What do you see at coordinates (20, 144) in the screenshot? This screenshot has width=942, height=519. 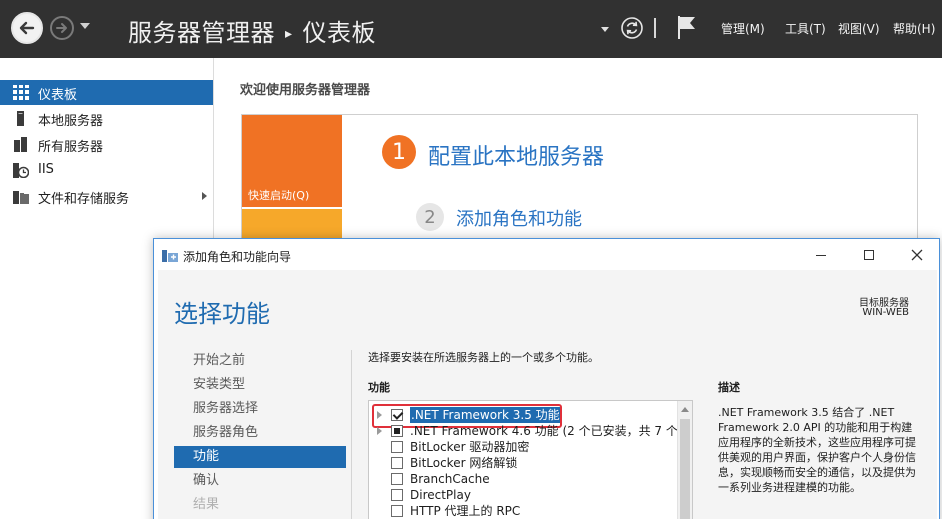 I see `servers-icon` at bounding box center [20, 144].